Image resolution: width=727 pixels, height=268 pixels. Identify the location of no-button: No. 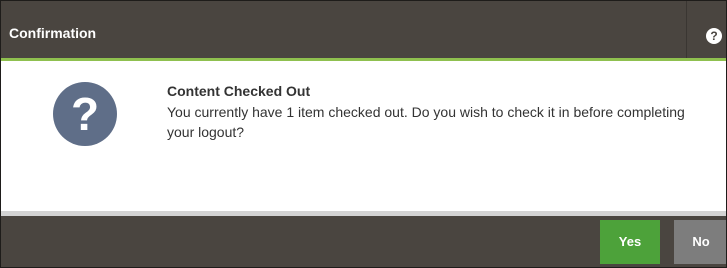
(700, 242).